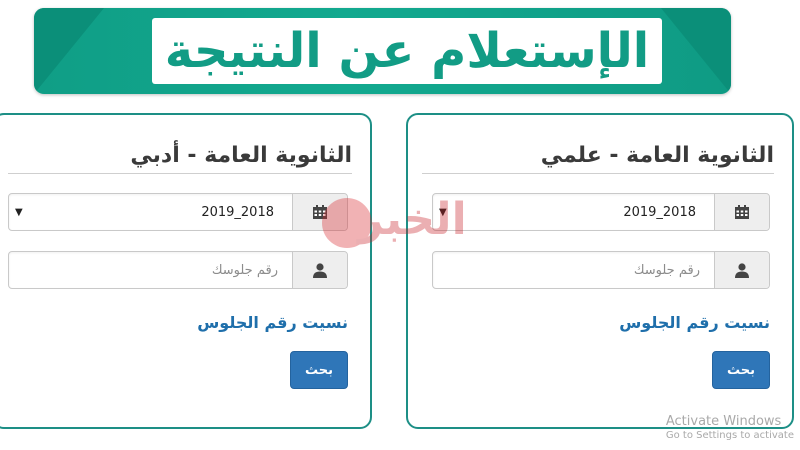  What do you see at coordinates (741, 370) in the screenshot?
I see `science-search-button: بحث` at bounding box center [741, 370].